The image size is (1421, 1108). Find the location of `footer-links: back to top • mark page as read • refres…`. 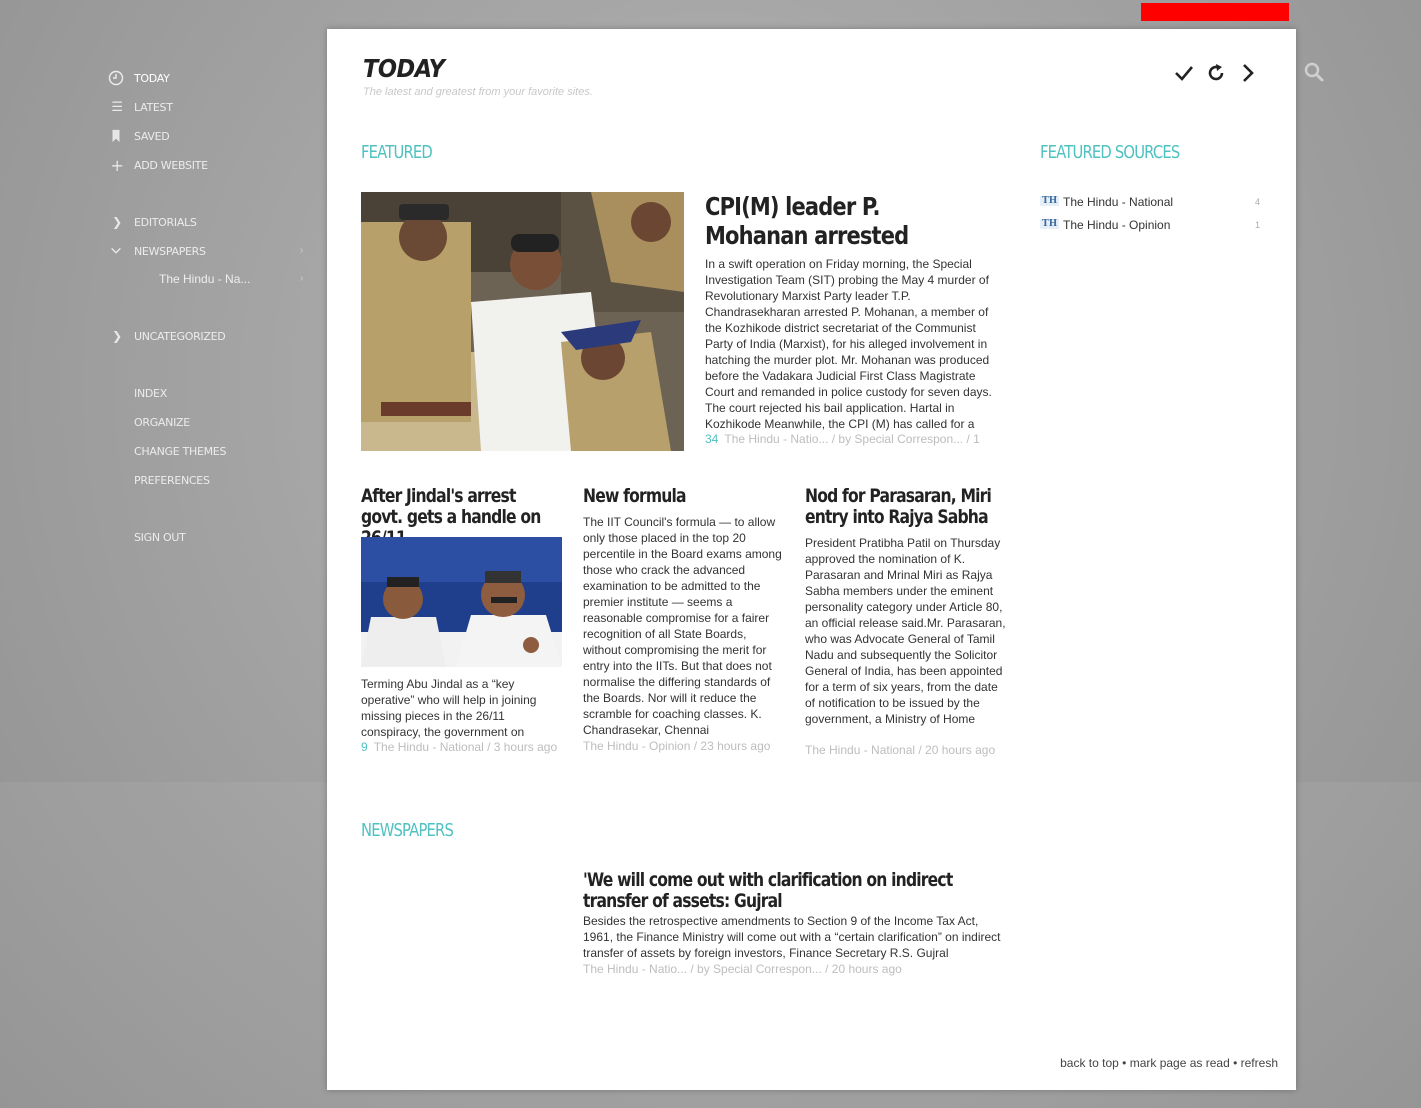

footer-links: back to top • mark page as read • refres… is located at coordinates (1169, 1063).